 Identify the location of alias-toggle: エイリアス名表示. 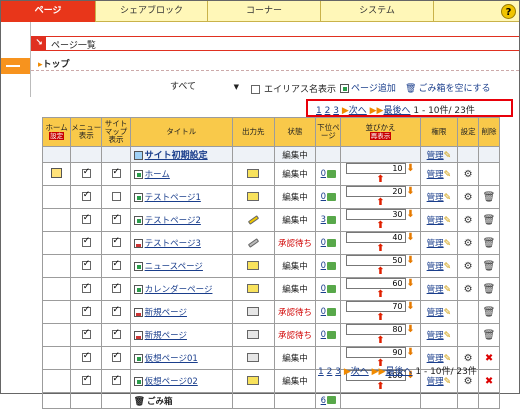
(293, 88).